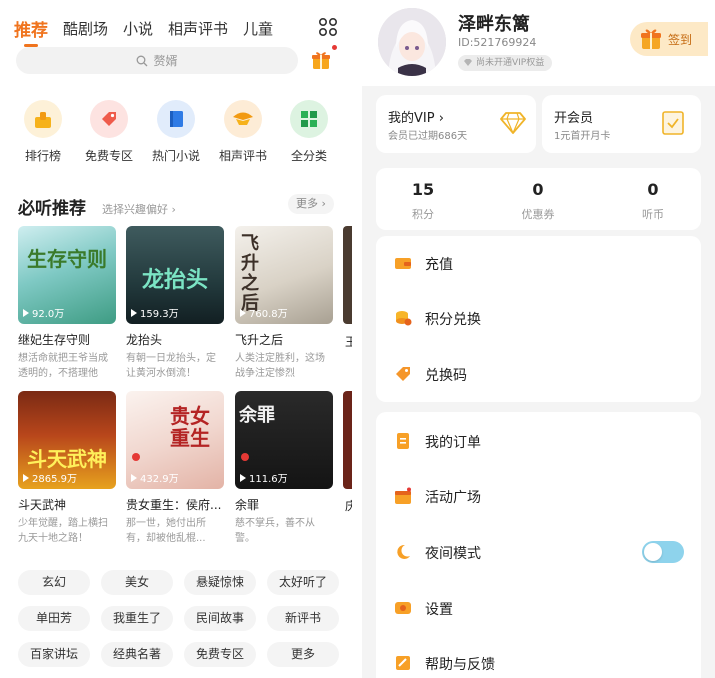  Describe the element at coordinates (63, 366) in the screenshot. I see `book-description: 想活命就把王爷当成透明的，不搭理他` at that location.